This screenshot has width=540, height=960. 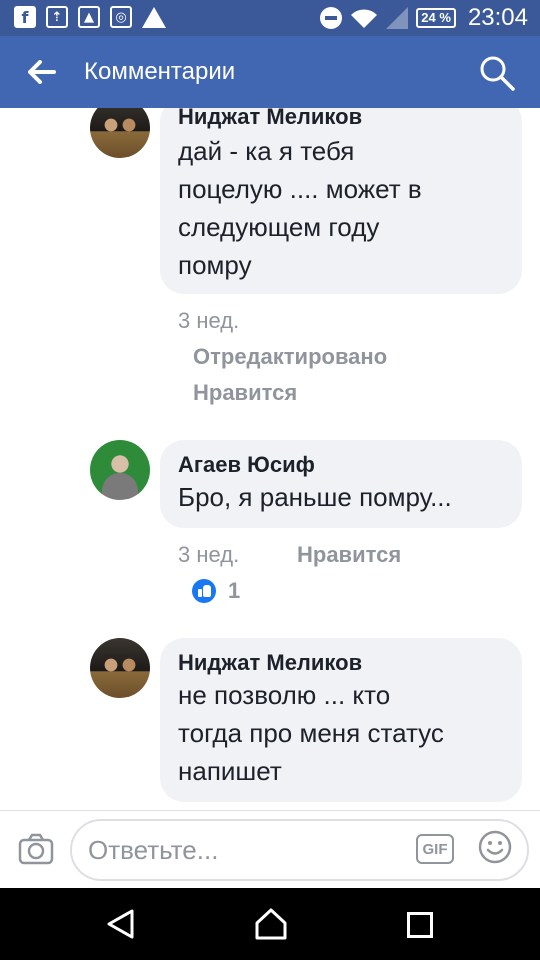 What do you see at coordinates (230, 771) in the screenshot?
I see `comment-text-line: напишет` at bounding box center [230, 771].